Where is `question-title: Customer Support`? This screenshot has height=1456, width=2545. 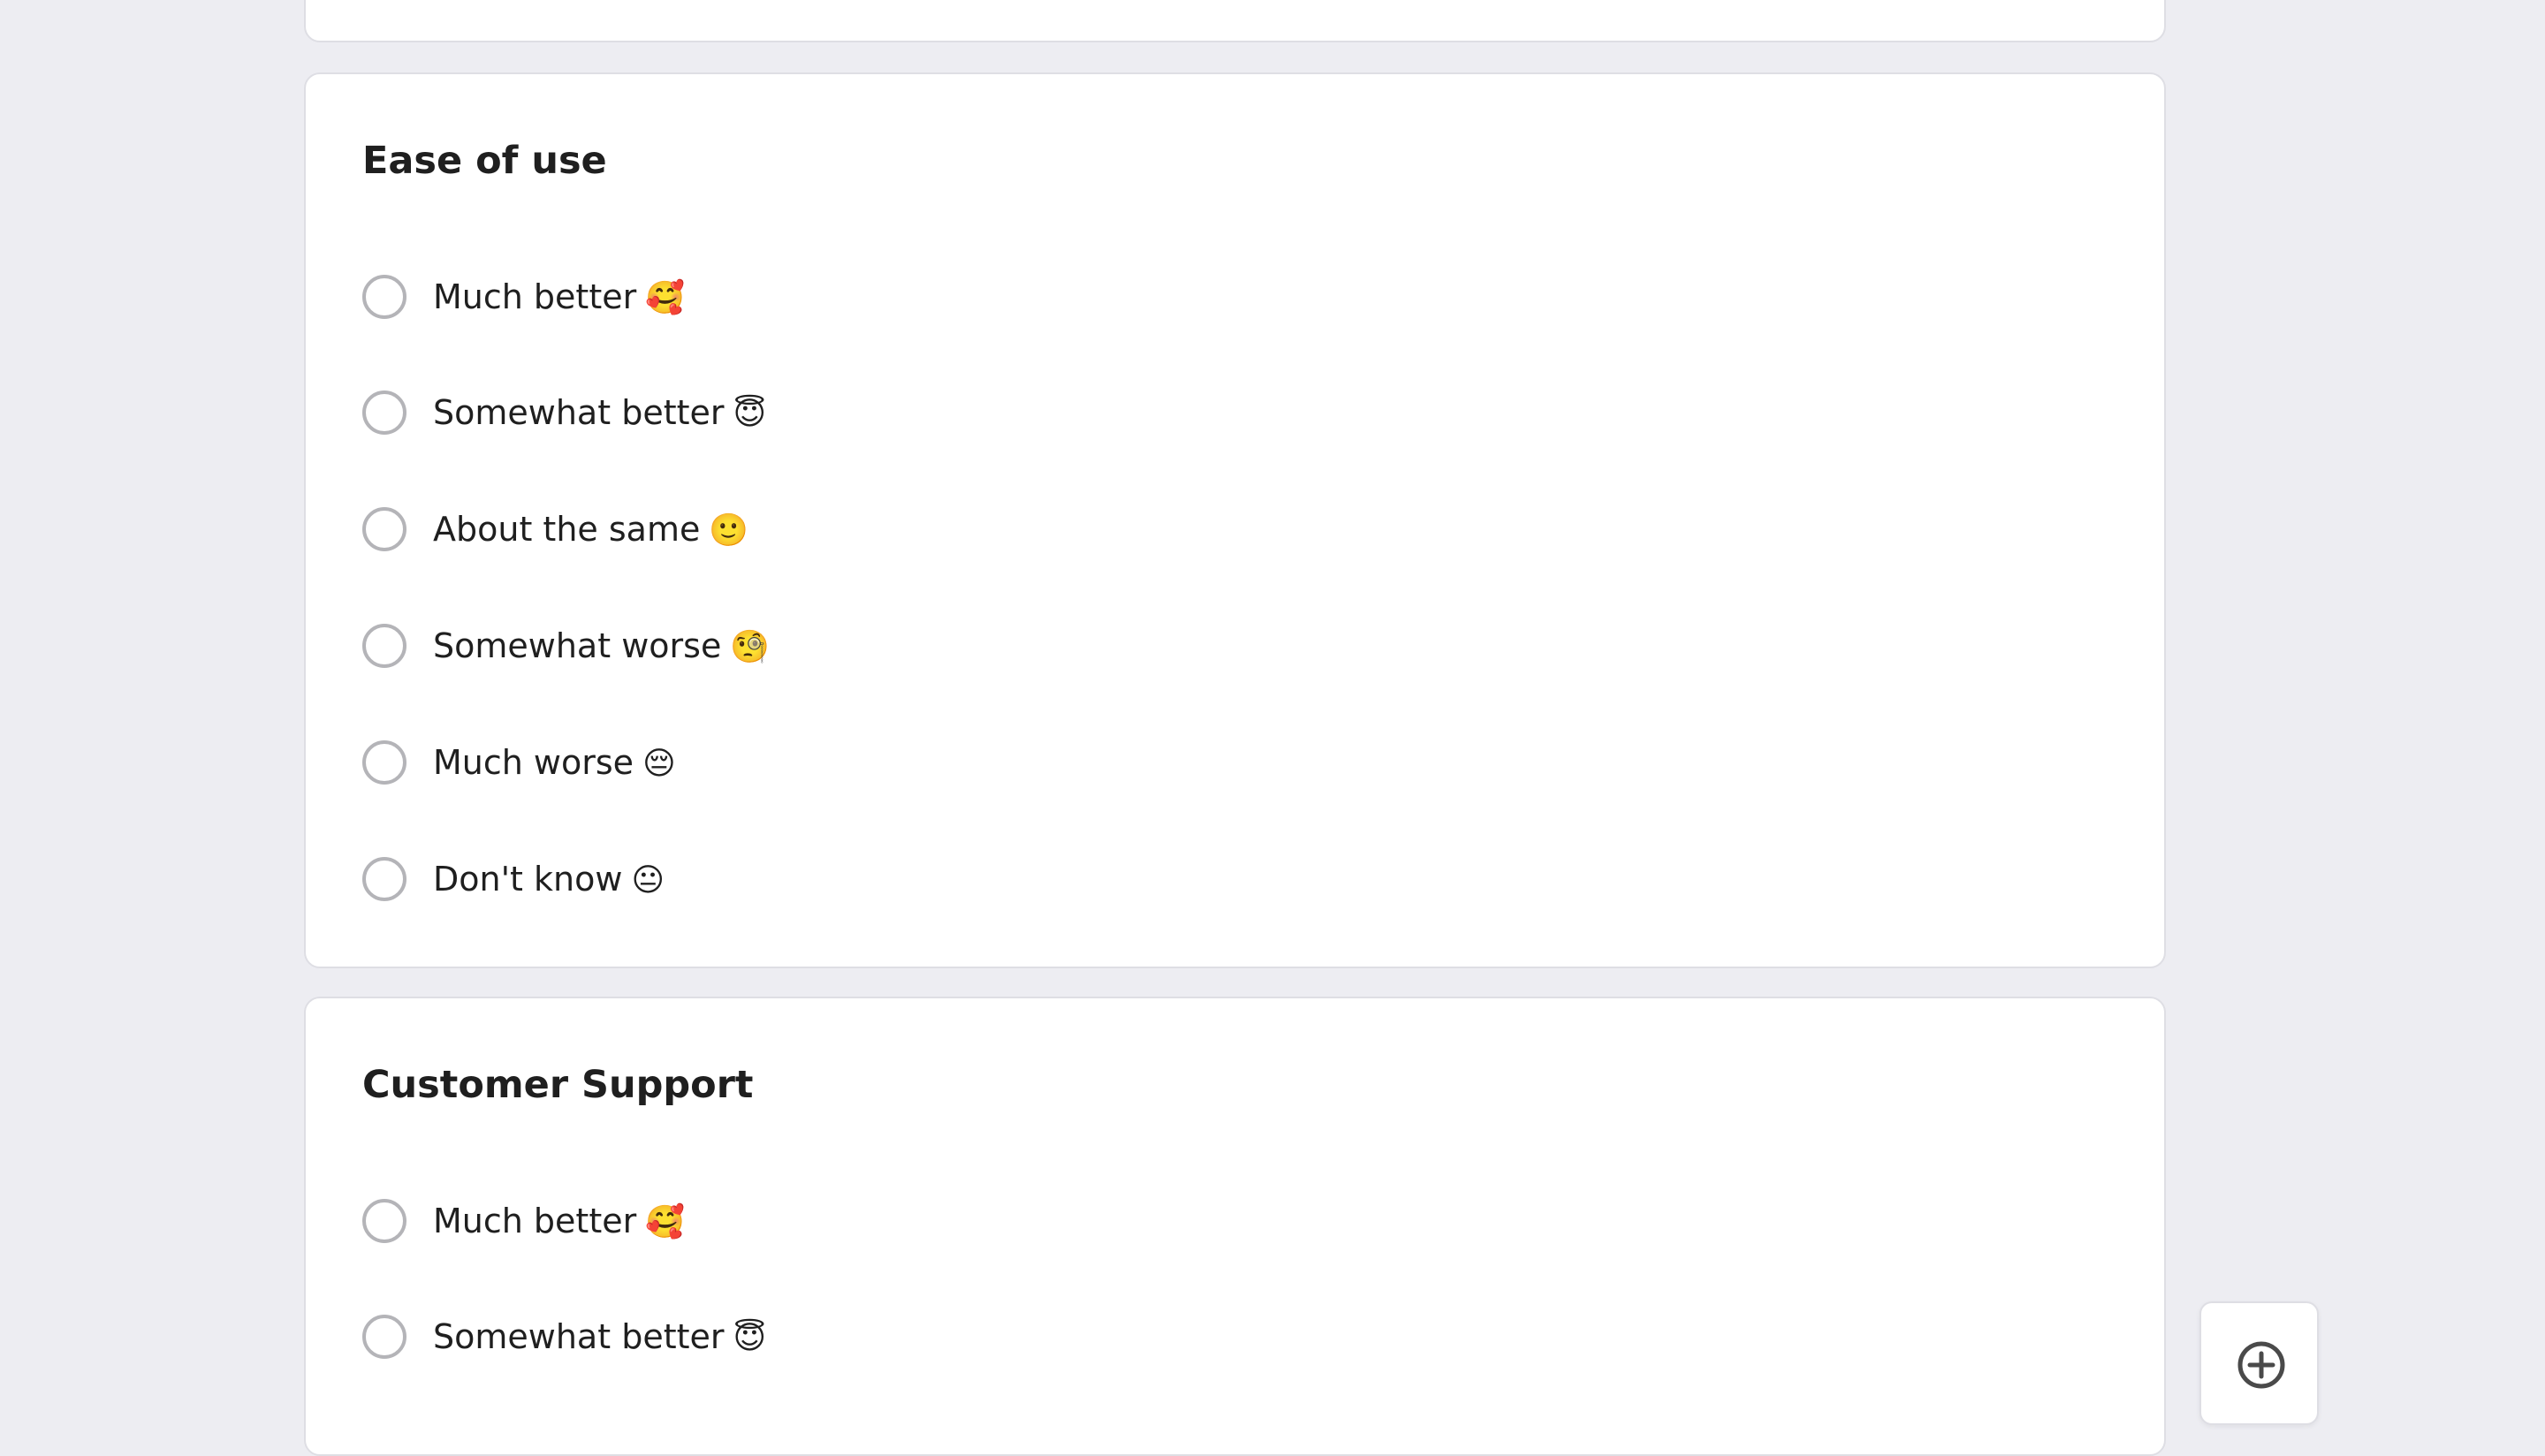 question-title: Customer Support is located at coordinates (558, 1085).